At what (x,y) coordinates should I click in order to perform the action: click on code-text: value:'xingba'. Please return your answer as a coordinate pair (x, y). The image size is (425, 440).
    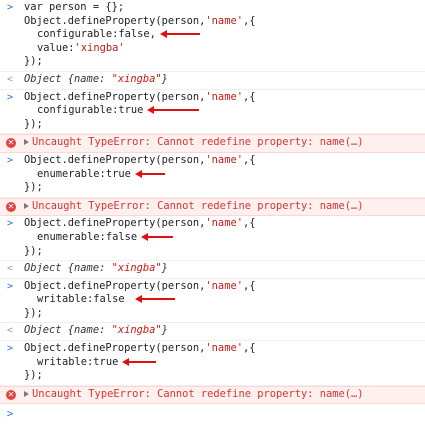
    Looking at the image, I should click on (81, 47).